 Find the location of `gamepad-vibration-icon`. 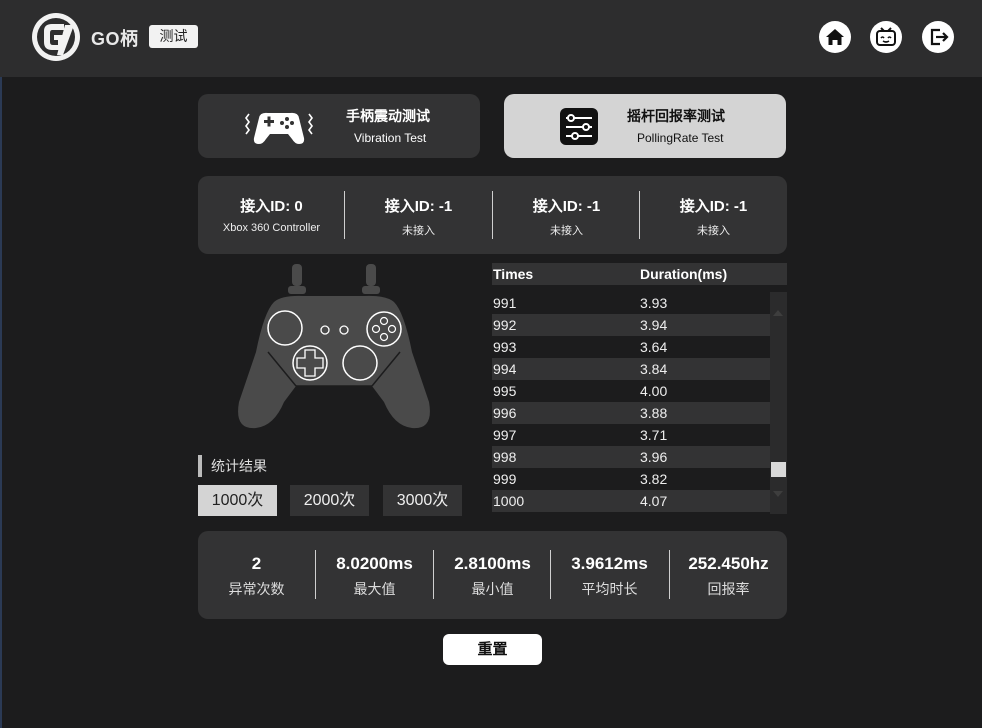

gamepad-vibration-icon is located at coordinates (279, 128).